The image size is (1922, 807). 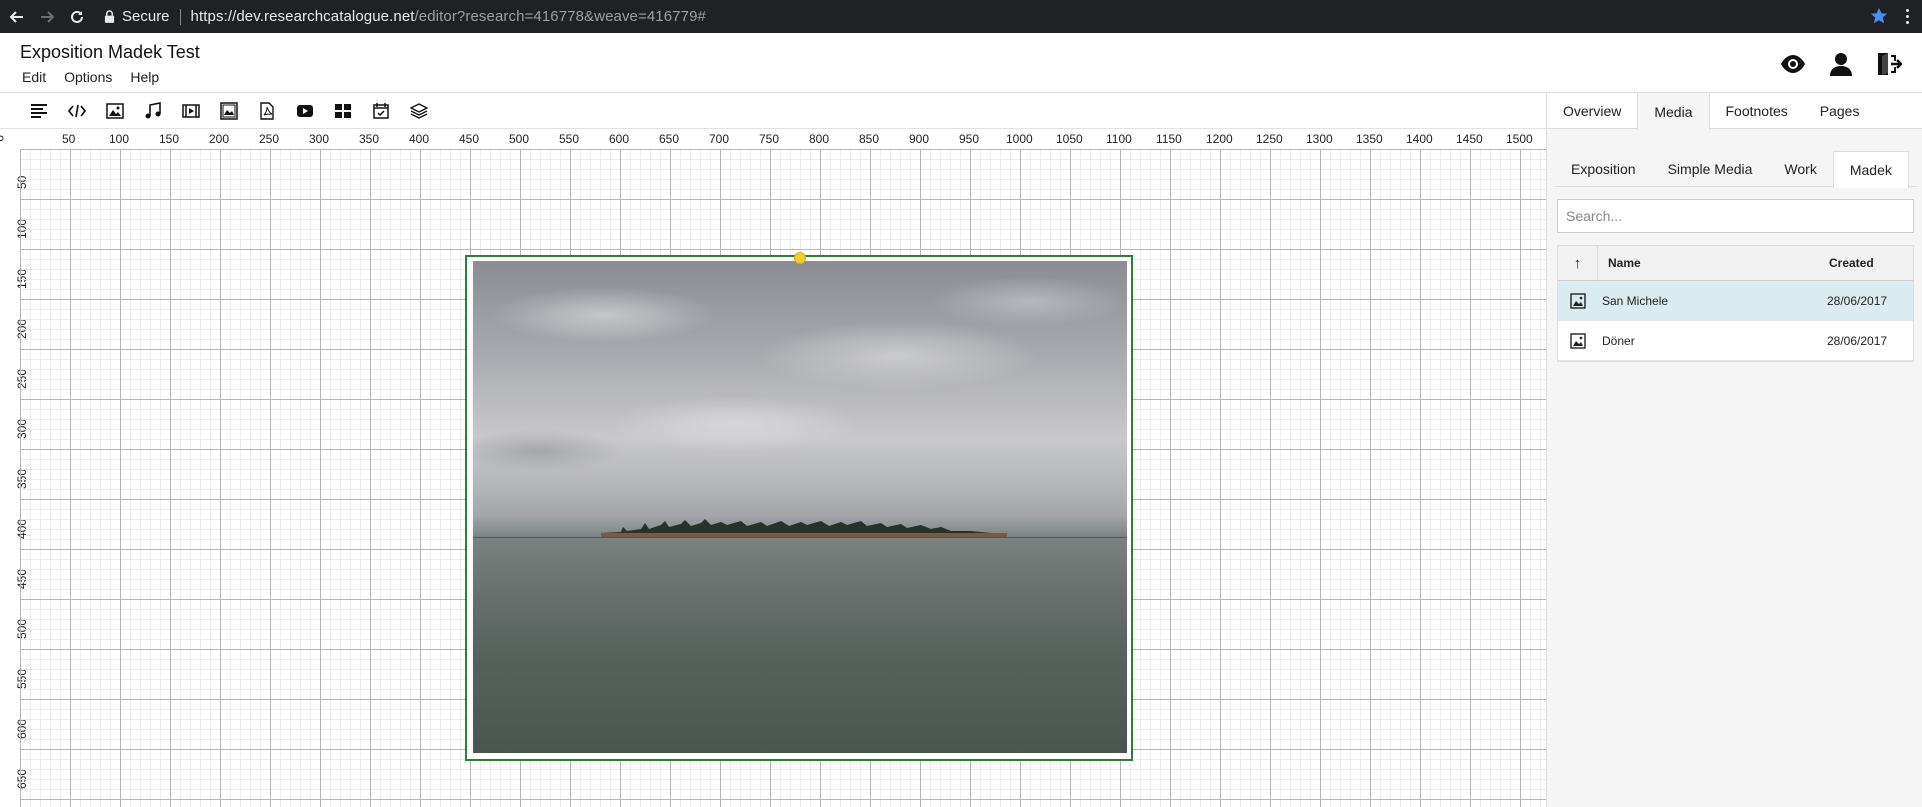 What do you see at coordinates (1369, 139) in the screenshot?
I see `ruler-top-label: 1350` at bounding box center [1369, 139].